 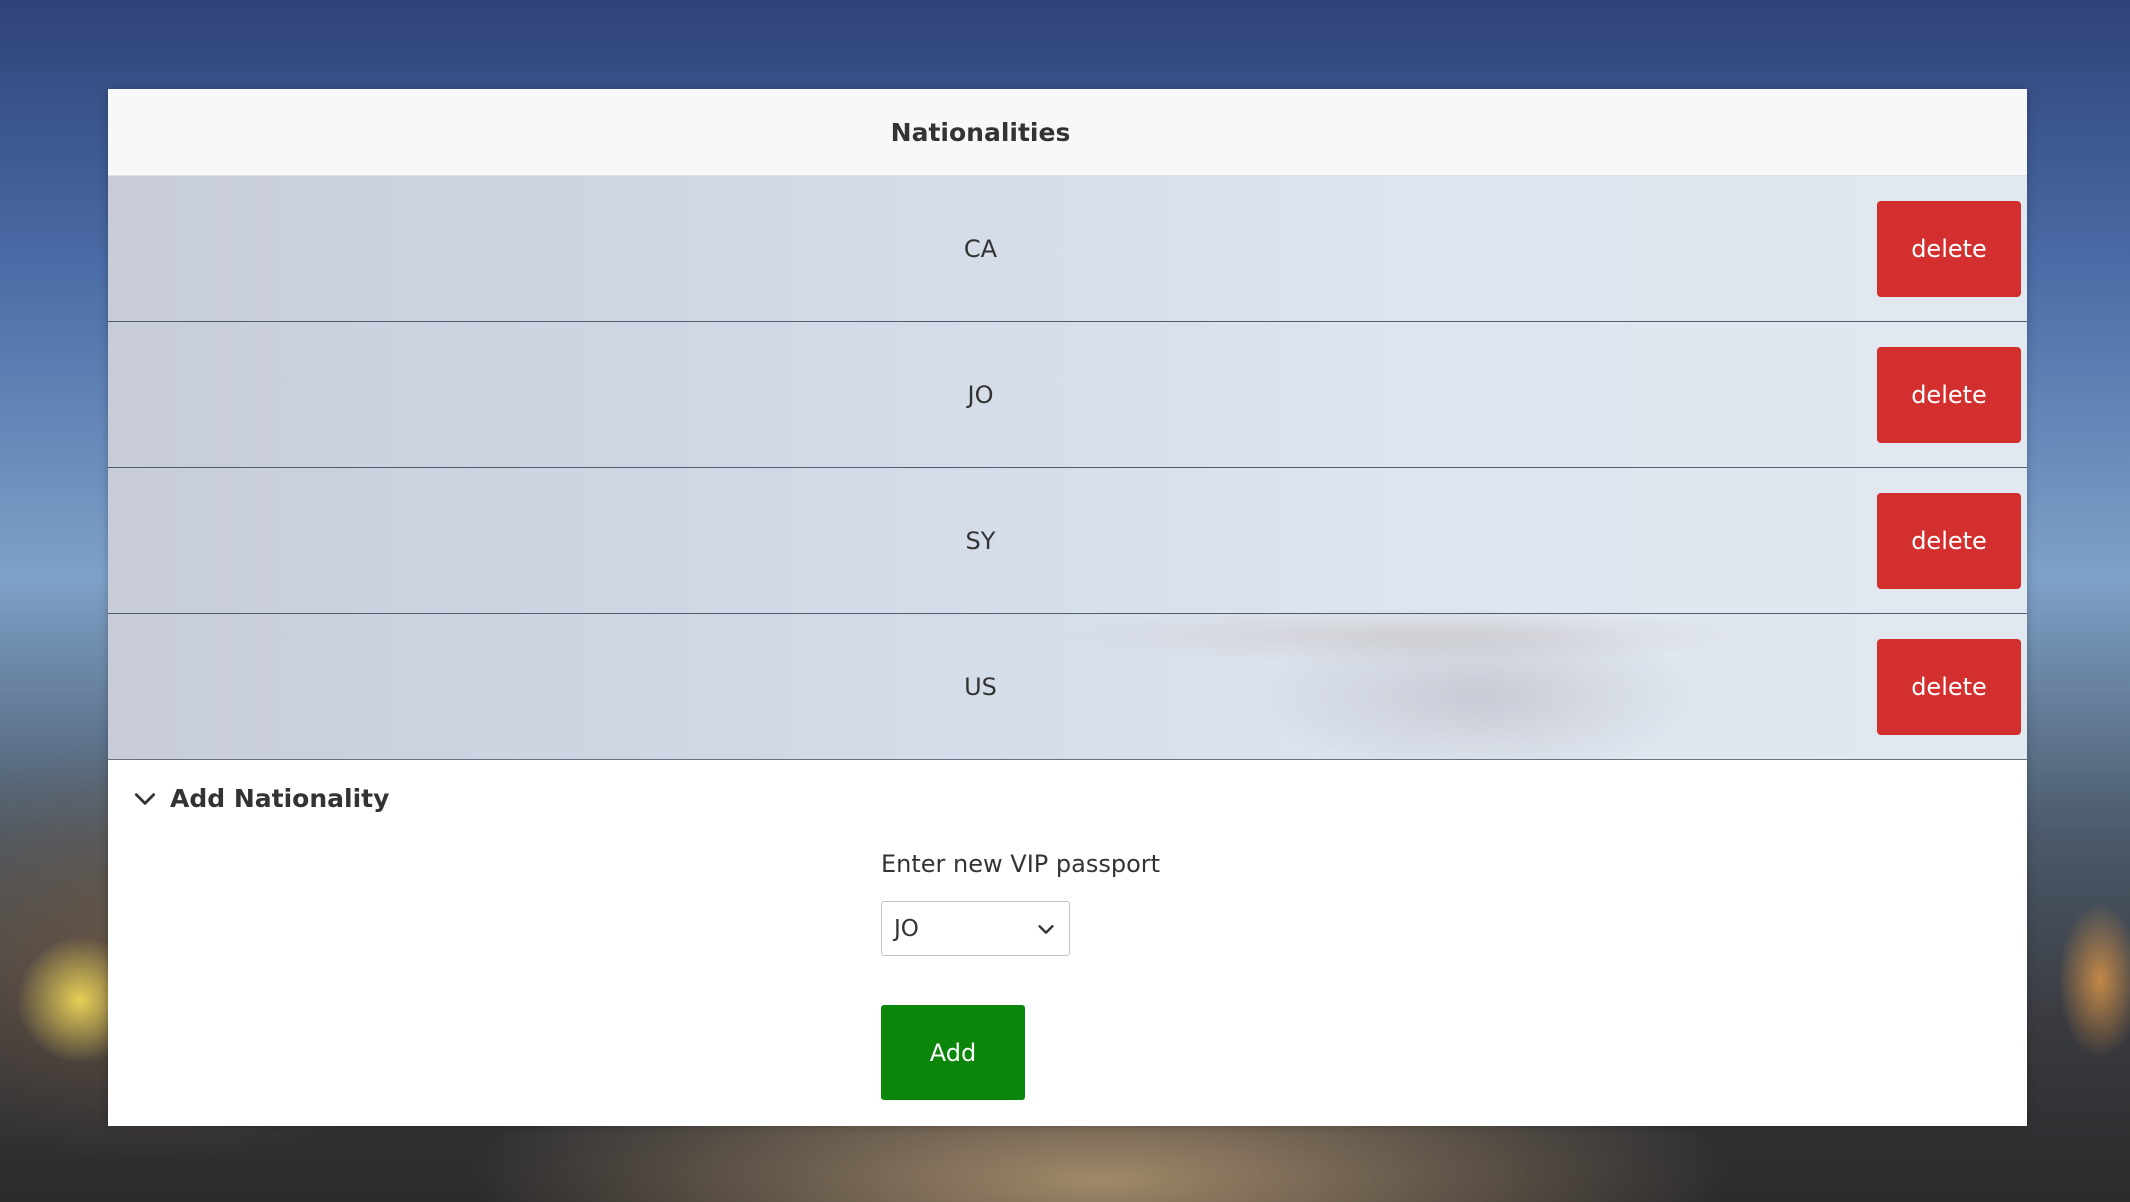 I want to click on table-row: CA delete, so click(x=1067, y=249).